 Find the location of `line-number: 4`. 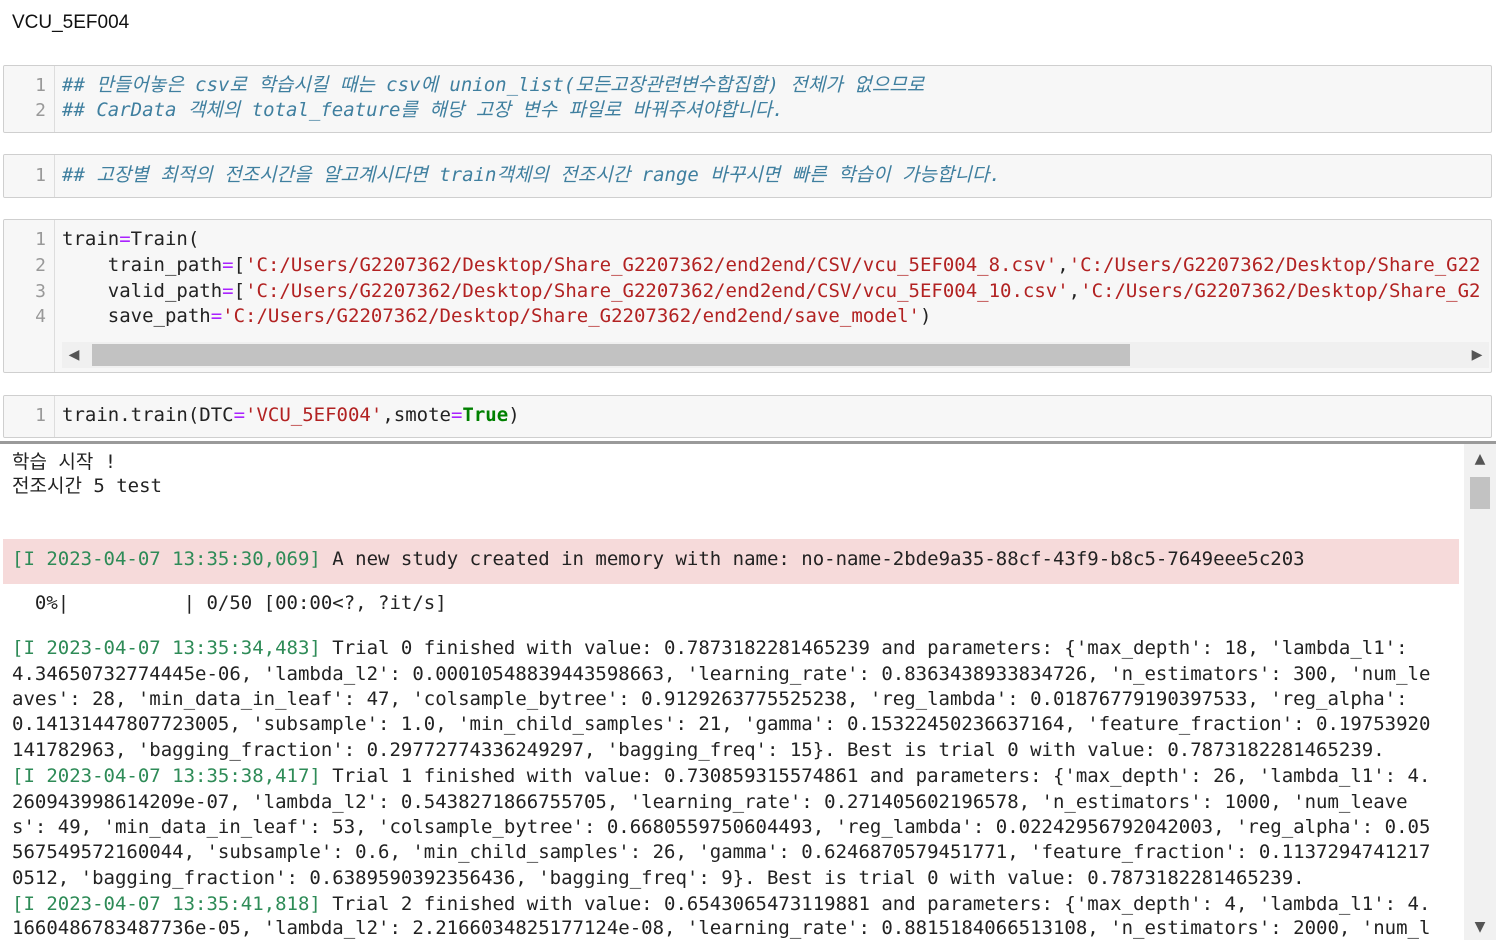

line-number: 4 is located at coordinates (40, 316).